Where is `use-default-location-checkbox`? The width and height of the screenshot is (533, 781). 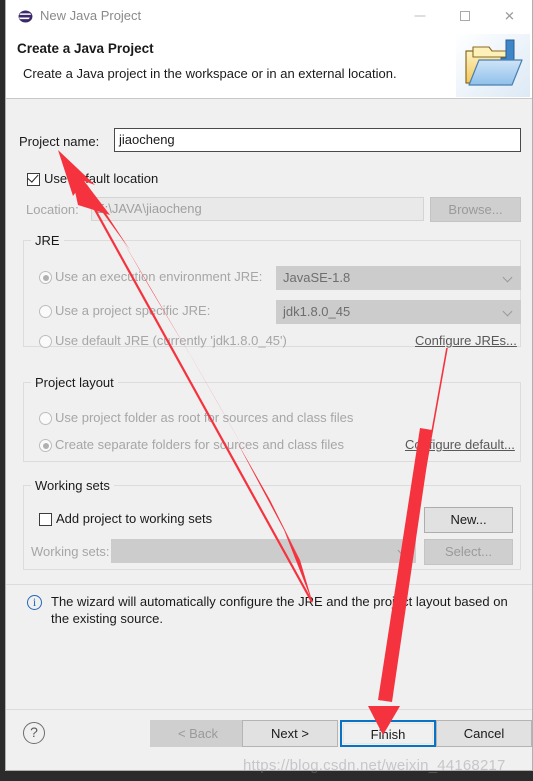 use-default-location-checkbox is located at coordinates (33, 178).